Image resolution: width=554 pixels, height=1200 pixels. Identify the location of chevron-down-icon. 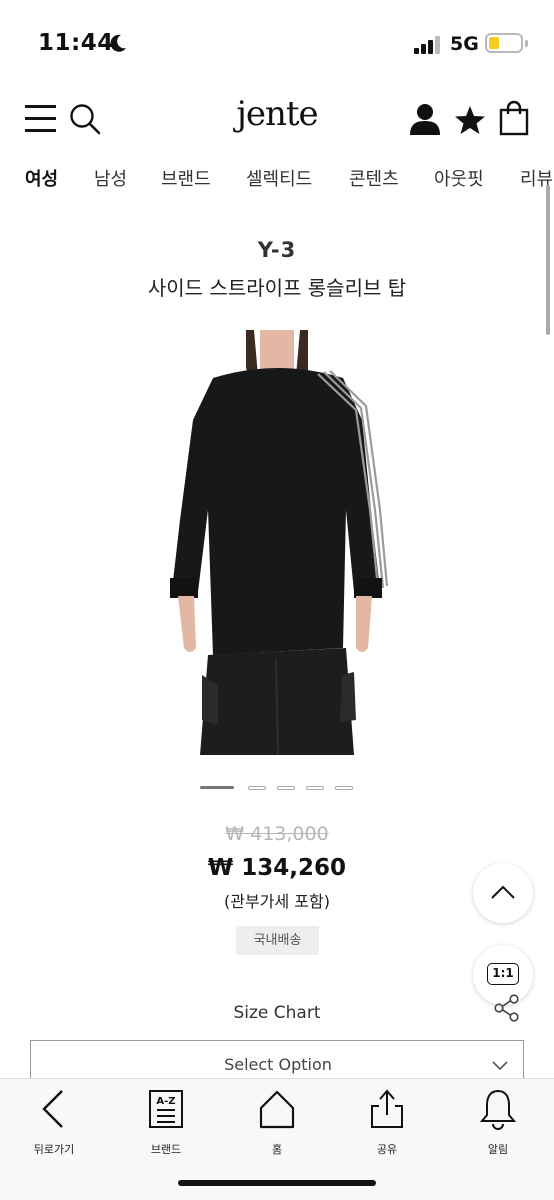
(500, 1066).